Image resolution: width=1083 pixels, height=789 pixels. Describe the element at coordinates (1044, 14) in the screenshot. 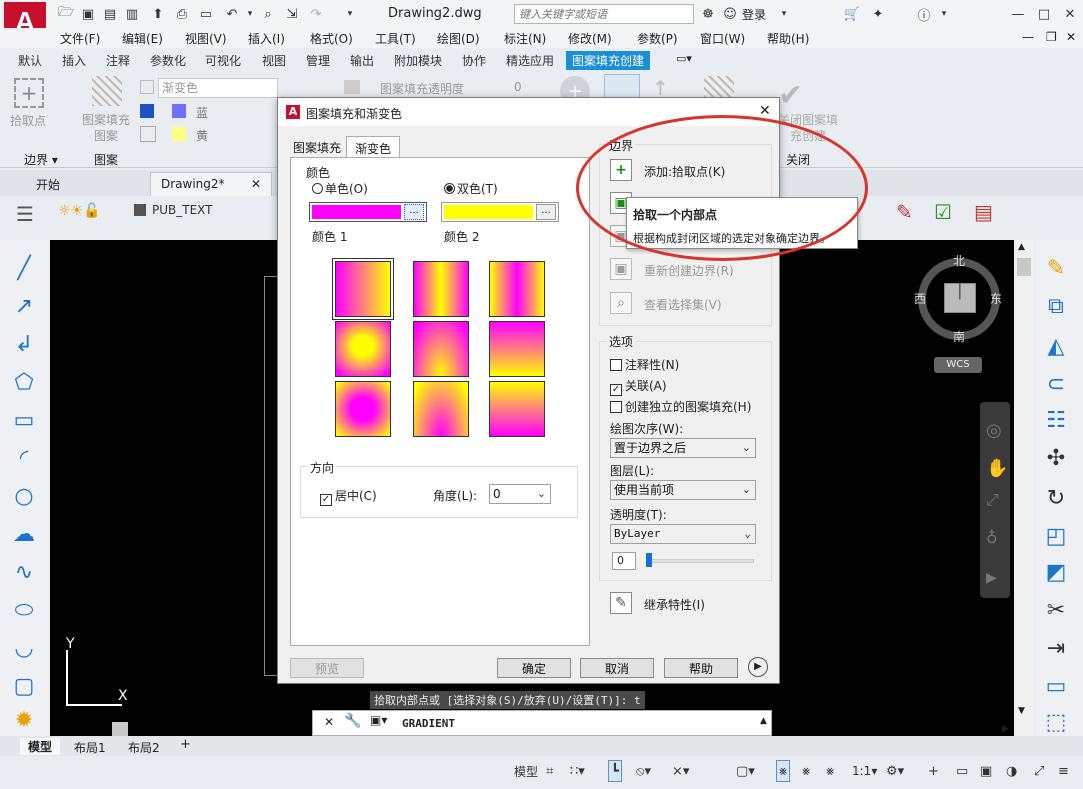

I see `maximize-icon: □` at that location.